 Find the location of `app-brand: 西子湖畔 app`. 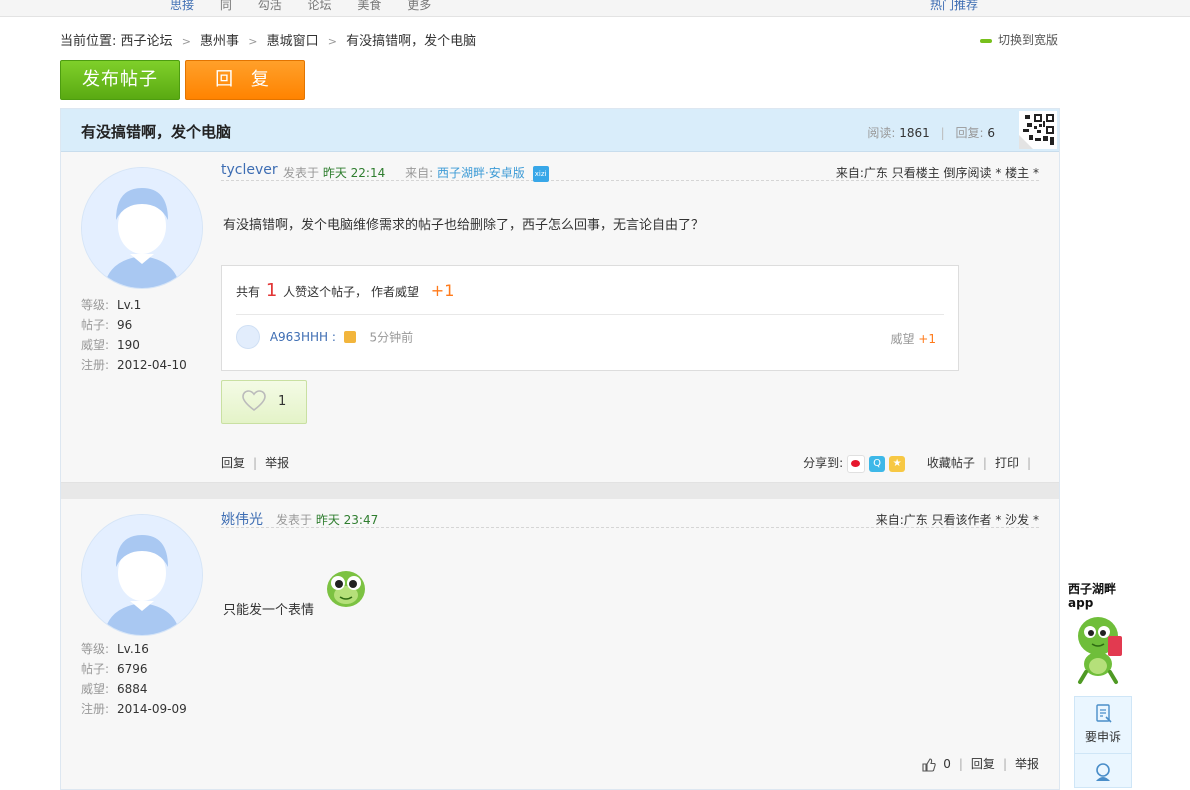

app-brand: 西子湖畔 app is located at coordinates (1103, 596).